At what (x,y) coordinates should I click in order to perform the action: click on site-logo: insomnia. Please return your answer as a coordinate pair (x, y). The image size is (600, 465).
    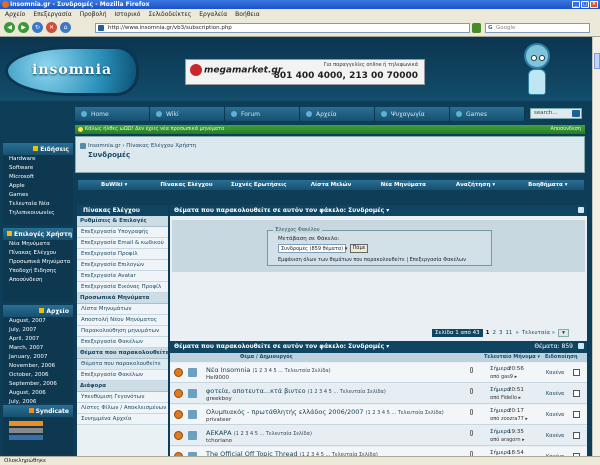
    Looking at the image, I should click on (72, 71).